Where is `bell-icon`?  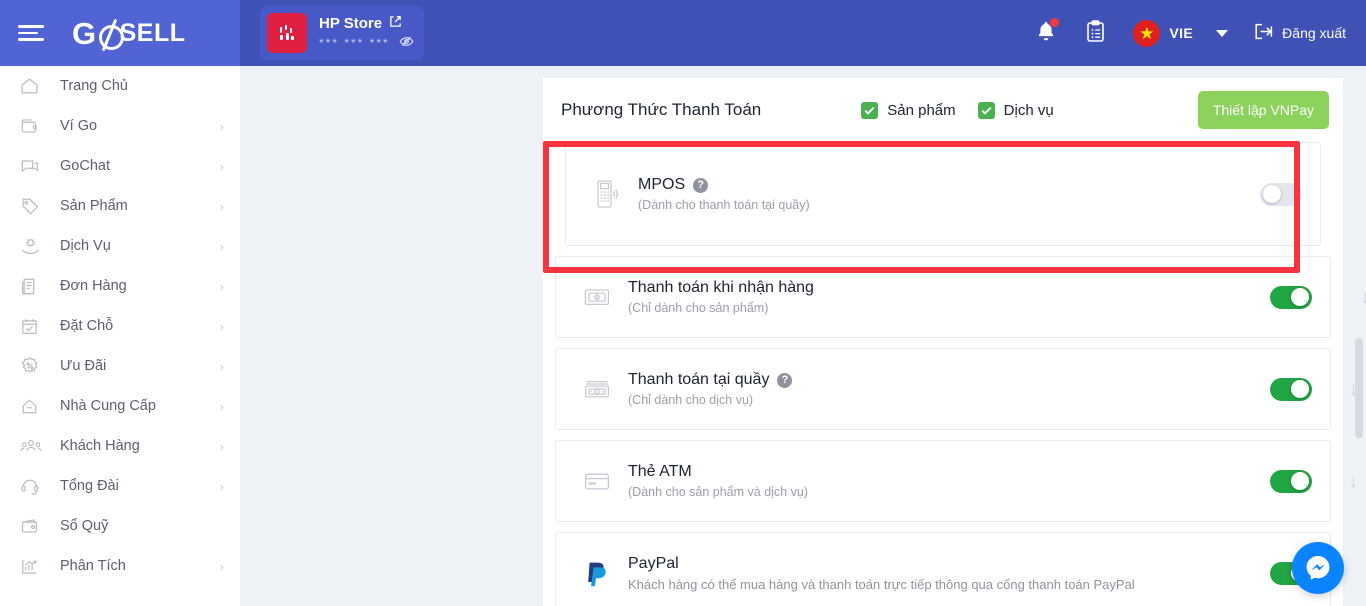 bell-icon is located at coordinates (1047, 32).